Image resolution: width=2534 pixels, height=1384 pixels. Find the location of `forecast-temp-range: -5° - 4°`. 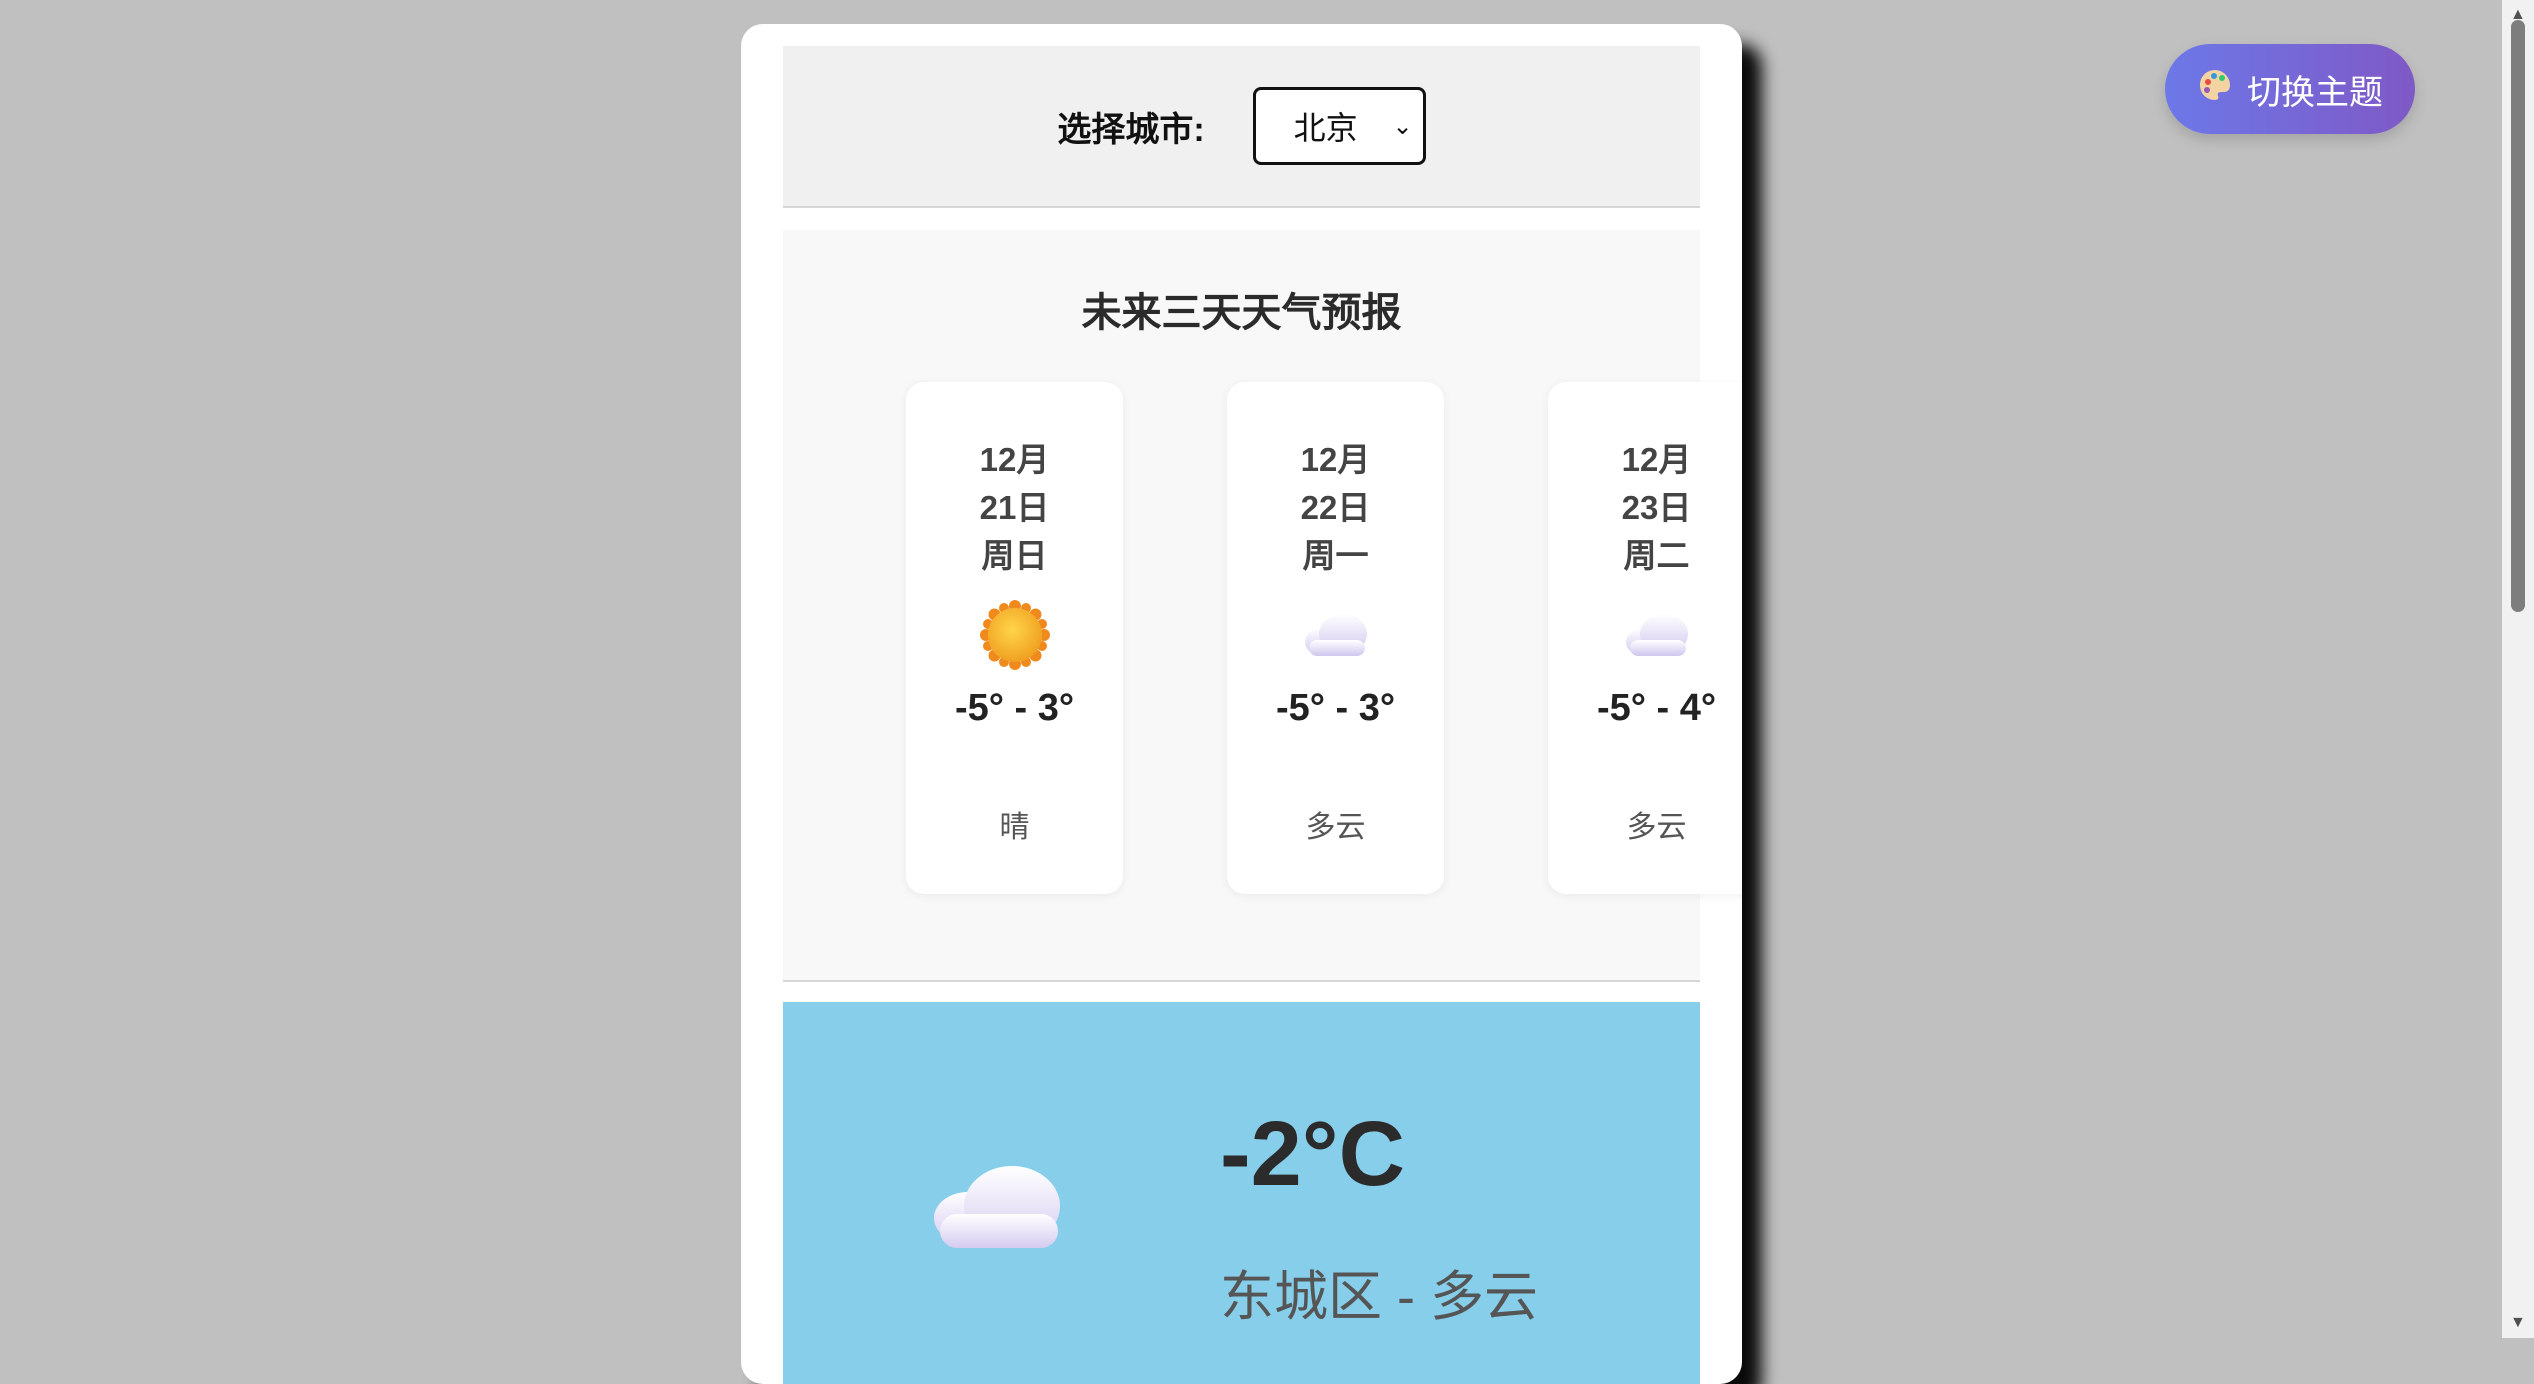

forecast-temp-range: -5° - 4° is located at coordinates (1656, 708).